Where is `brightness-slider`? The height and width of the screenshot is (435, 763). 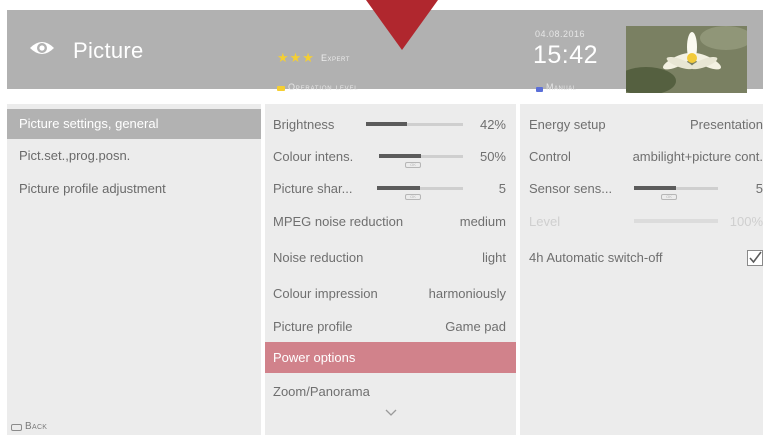 brightness-slider is located at coordinates (414, 124).